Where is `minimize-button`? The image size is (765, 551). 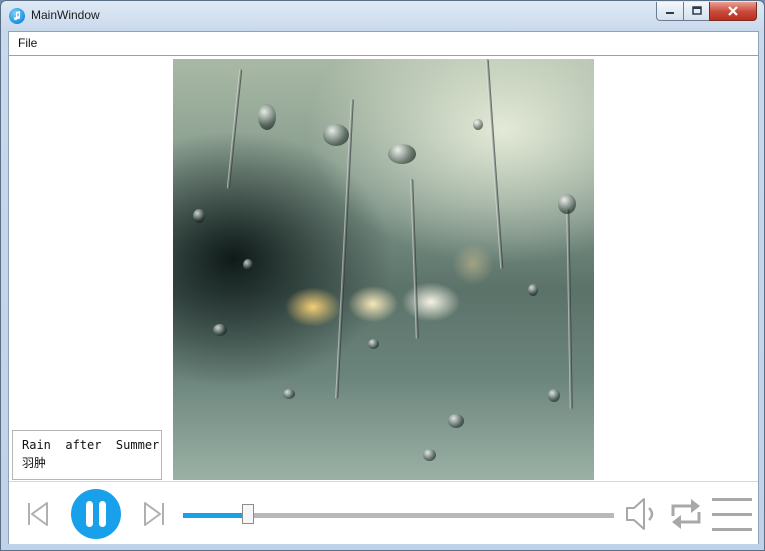 minimize-button is located at coordinates (670, 11).